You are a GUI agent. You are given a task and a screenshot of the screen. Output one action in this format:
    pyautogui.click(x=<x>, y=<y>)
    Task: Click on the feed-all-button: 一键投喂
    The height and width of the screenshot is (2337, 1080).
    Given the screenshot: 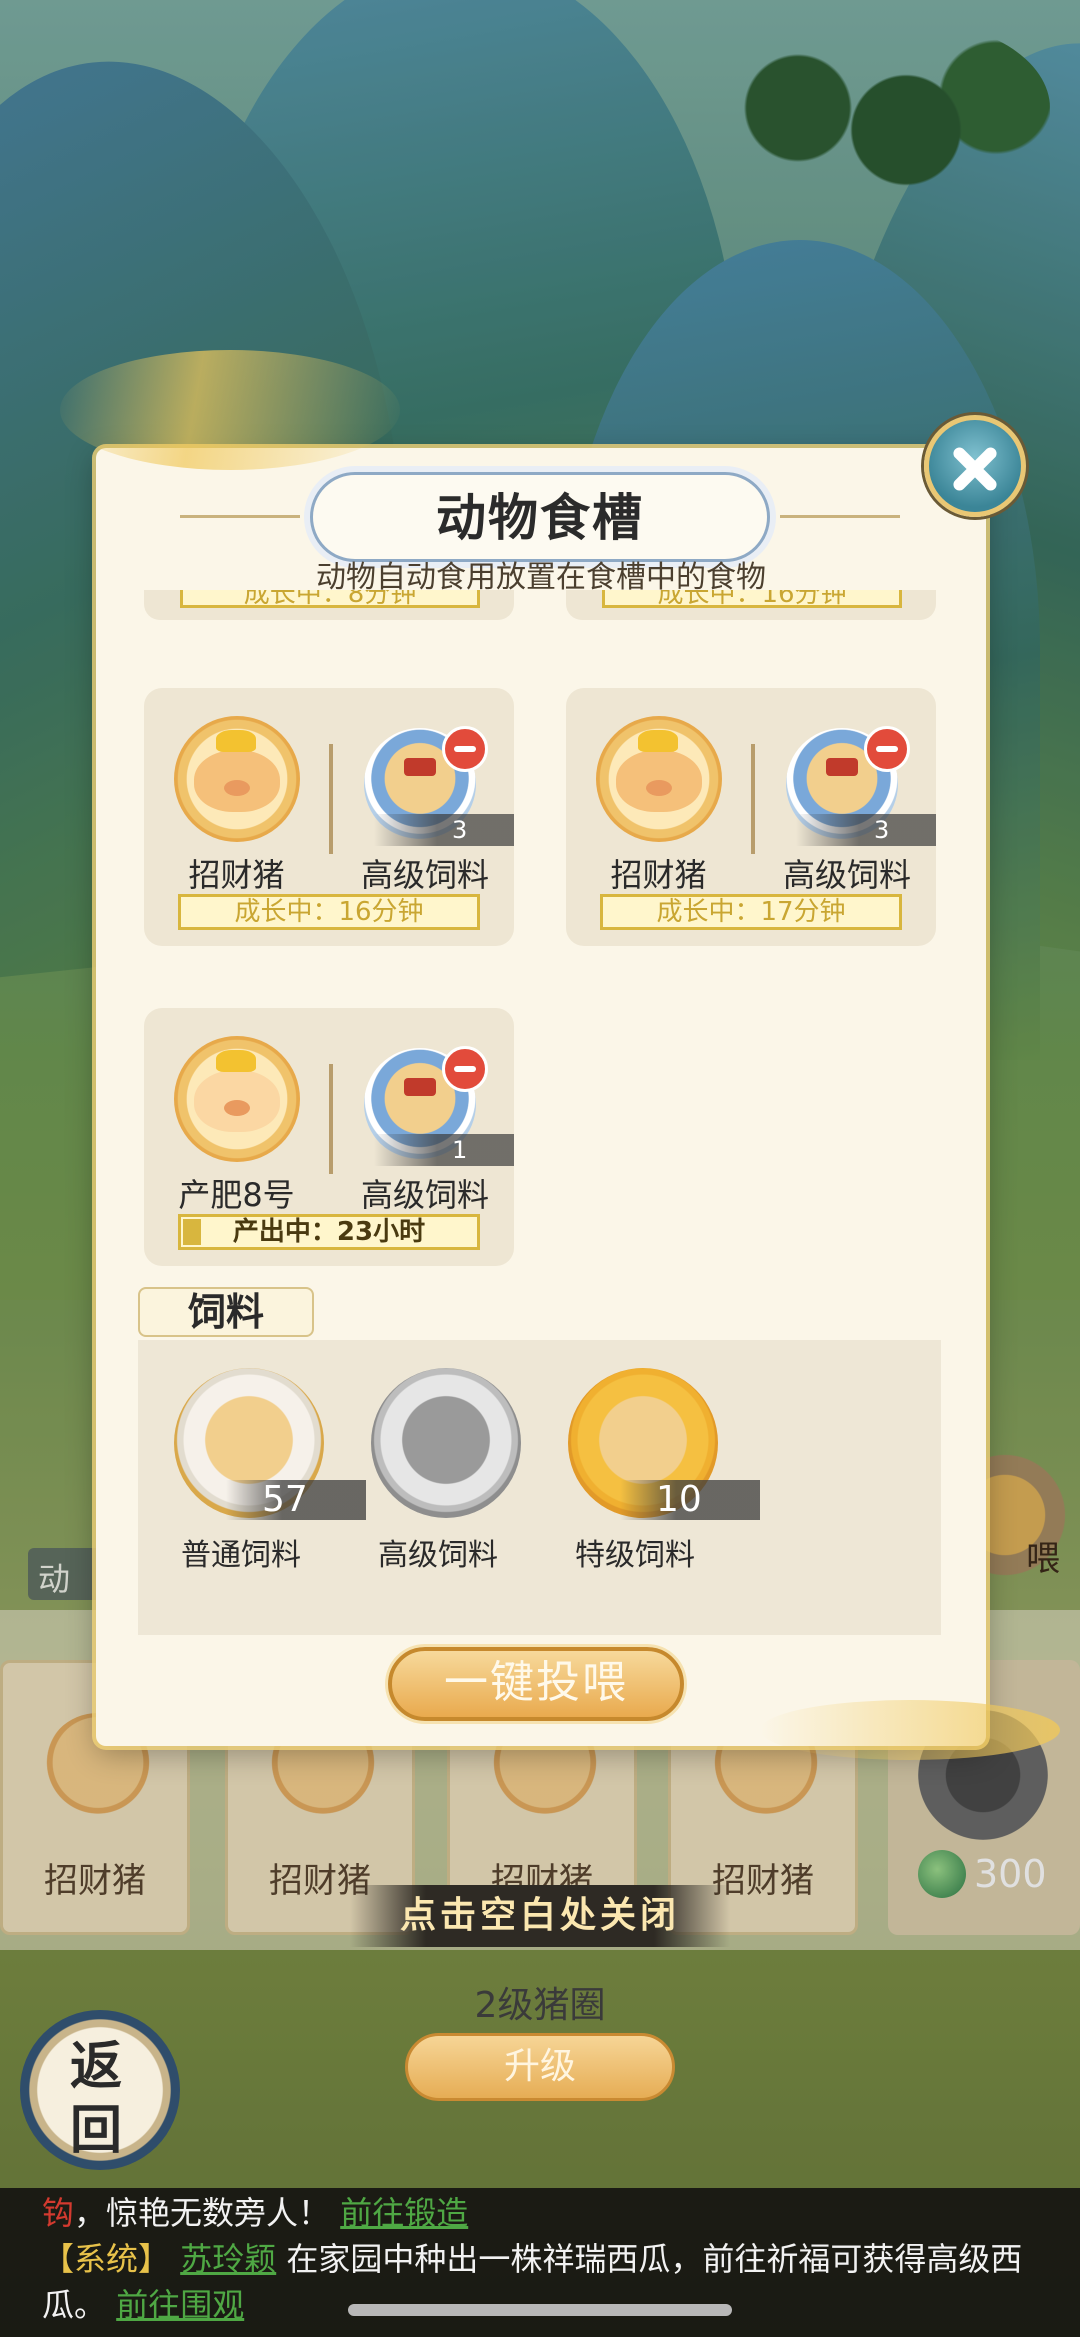 What is the action you would take?
    pyautogui.click(x=536, y=1684)
    